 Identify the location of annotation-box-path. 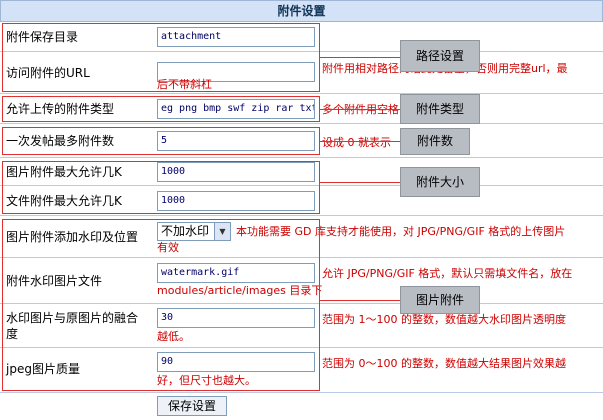
(161, 57).